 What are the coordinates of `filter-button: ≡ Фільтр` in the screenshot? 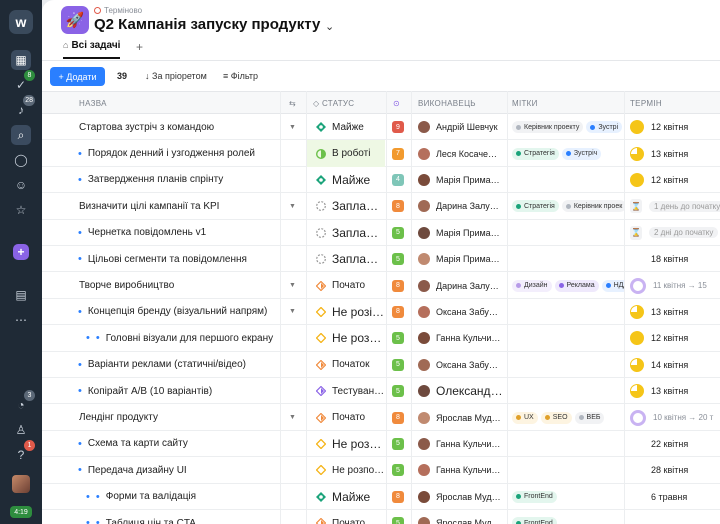 It's located at (240, 76).